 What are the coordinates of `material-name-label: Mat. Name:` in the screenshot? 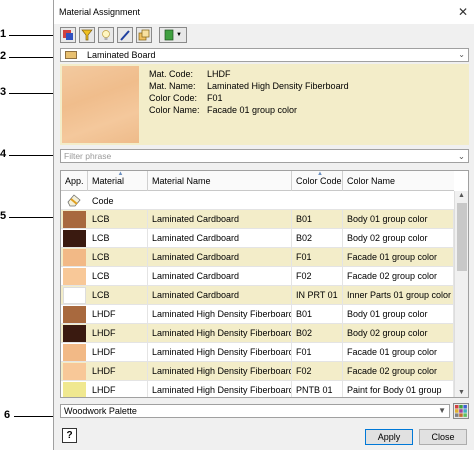 It's located at (172, 86).